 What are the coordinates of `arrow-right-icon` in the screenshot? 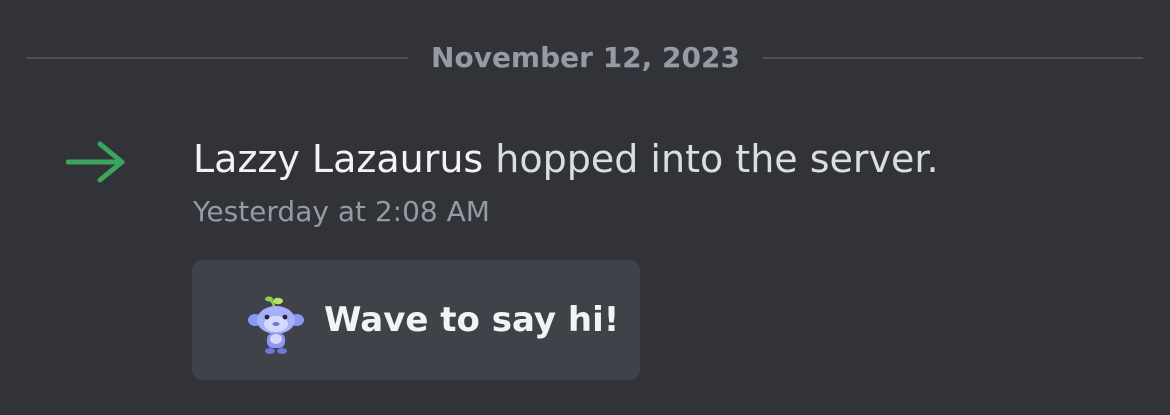 It's located at (95, 162).